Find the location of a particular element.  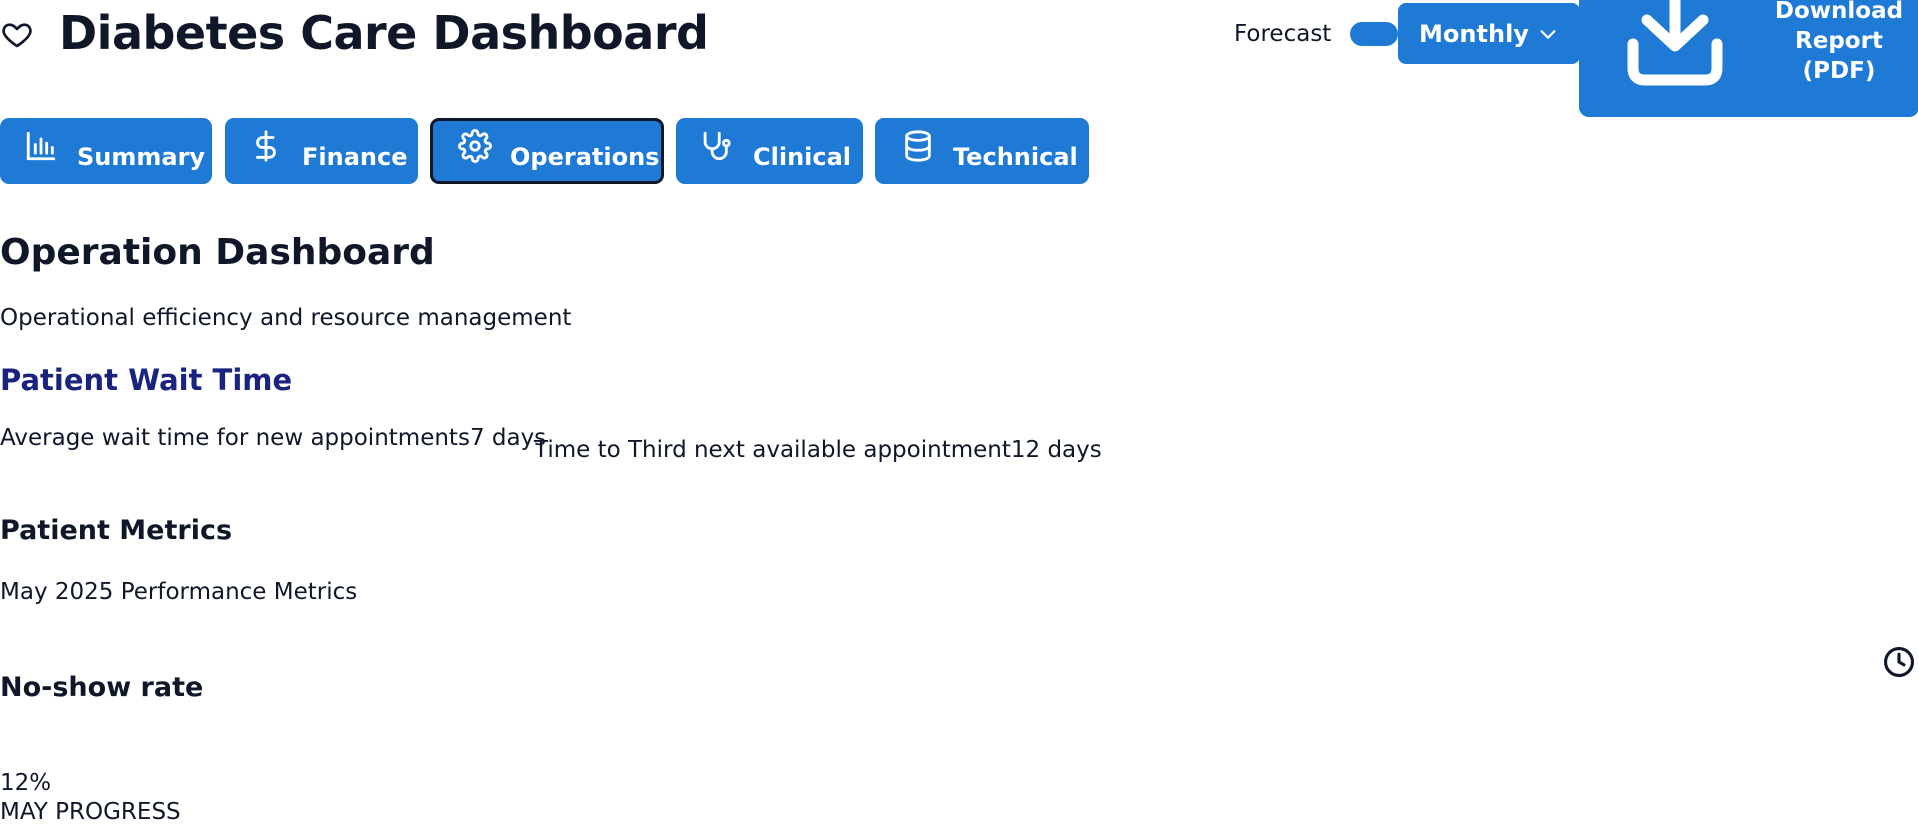

patient-metrics-title: Patient Metrics is located at coordinates (116, 530).